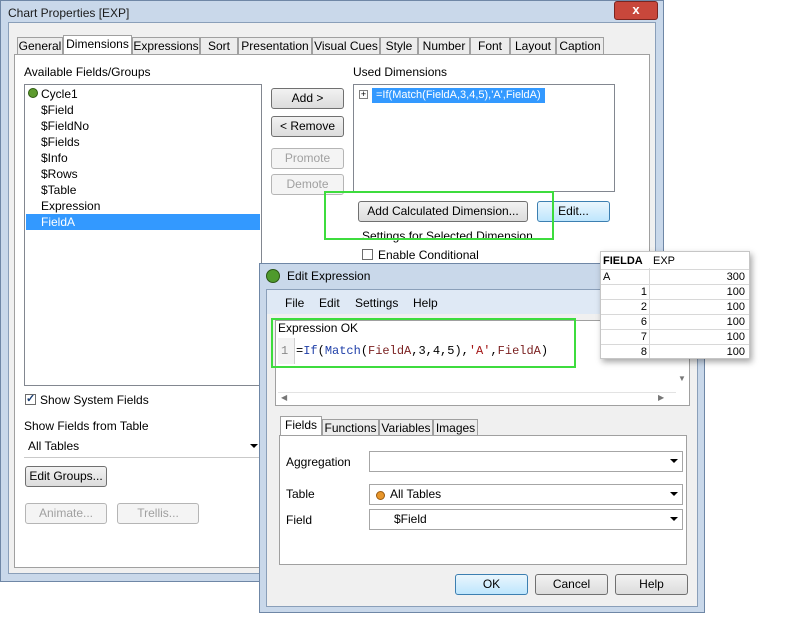  What do you see at coordinates (143, 174) in the screenshot?
I see `list-item: $Rows` at bounding box center [143, 174].